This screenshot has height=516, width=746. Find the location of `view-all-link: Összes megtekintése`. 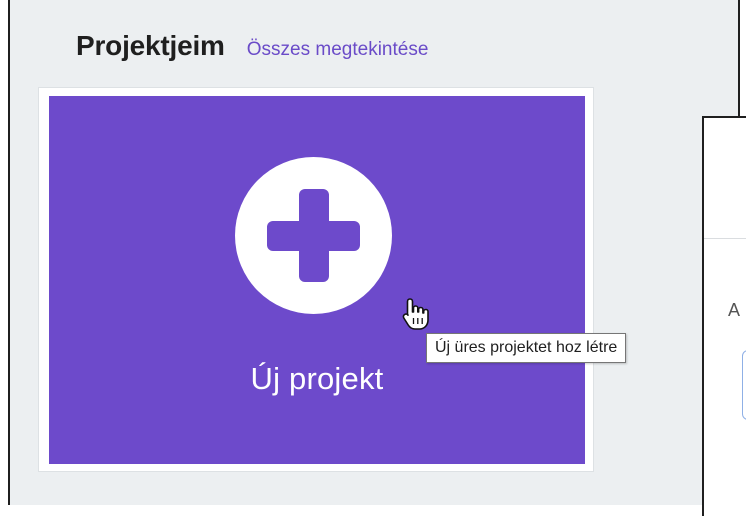

view-all-link: Összes megtekintése is located at coordinates (338, 50).